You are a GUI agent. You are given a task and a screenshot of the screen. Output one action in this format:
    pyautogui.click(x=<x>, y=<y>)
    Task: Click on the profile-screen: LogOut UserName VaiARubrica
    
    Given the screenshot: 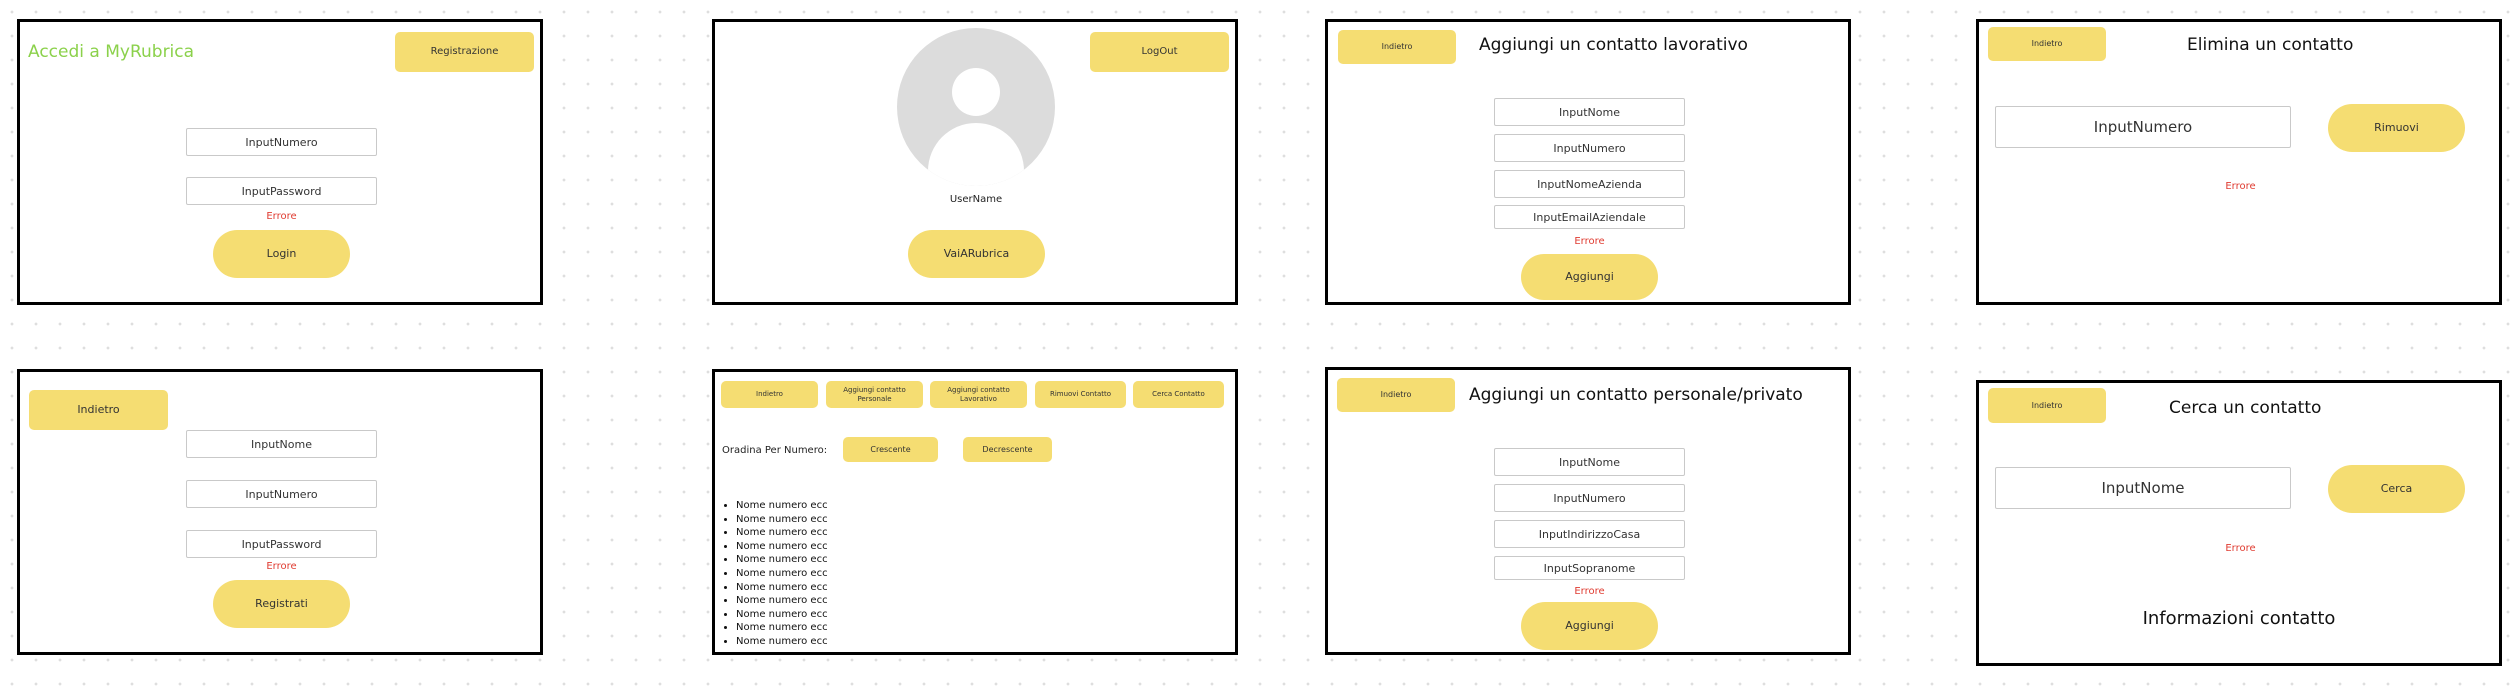 What is the action you would take?
    pyautogui.click(x=975, y=162)
    